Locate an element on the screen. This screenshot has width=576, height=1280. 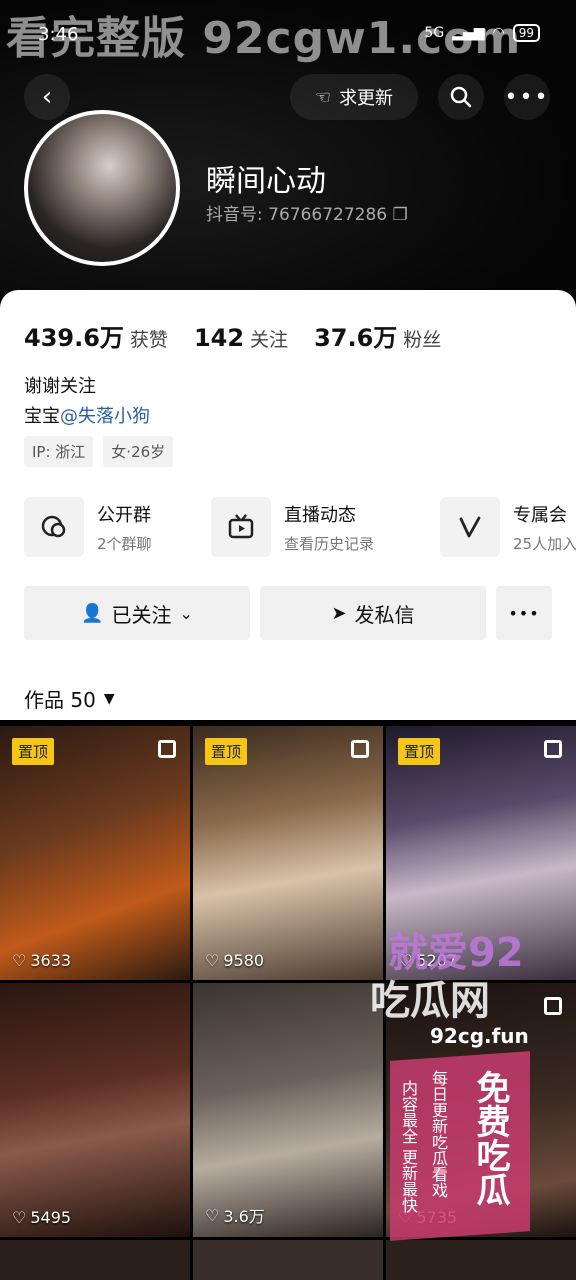
stat-following: 142 关注 is located at coordinates (241, 338).